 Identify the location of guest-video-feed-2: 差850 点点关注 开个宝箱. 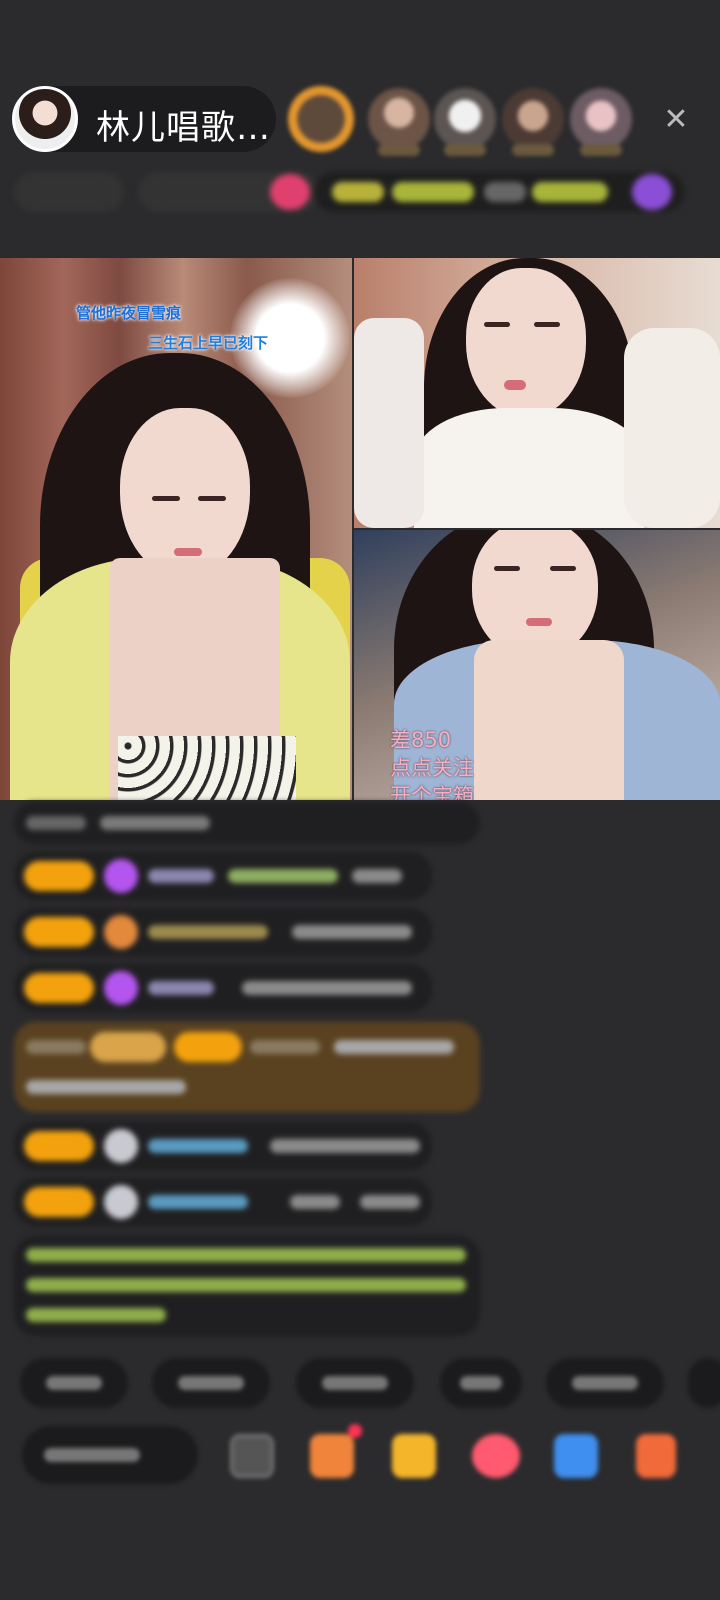
(537, 665).